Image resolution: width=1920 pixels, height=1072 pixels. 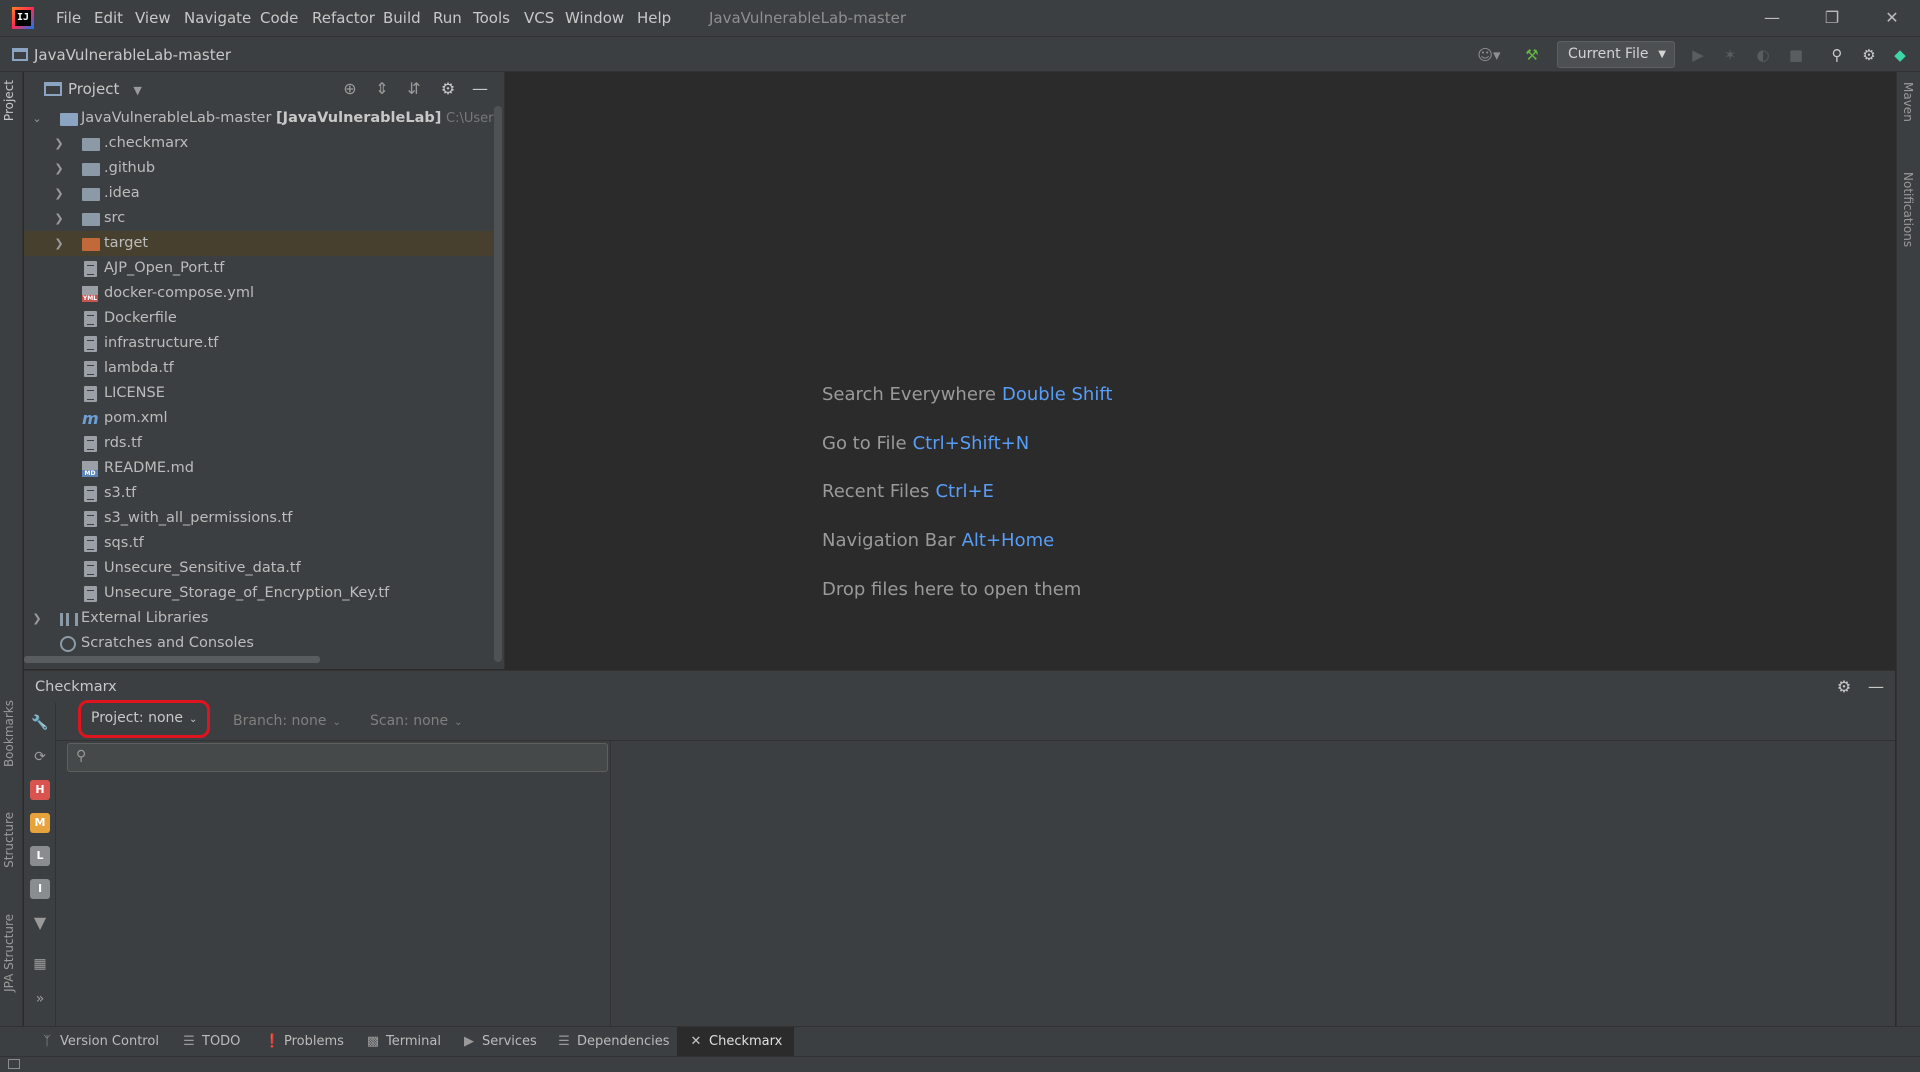 What do you see at coordinates (414, 89) in the screenshot?
I see `collapse-all-icon: ⇵` at bounding box center [414, 89].